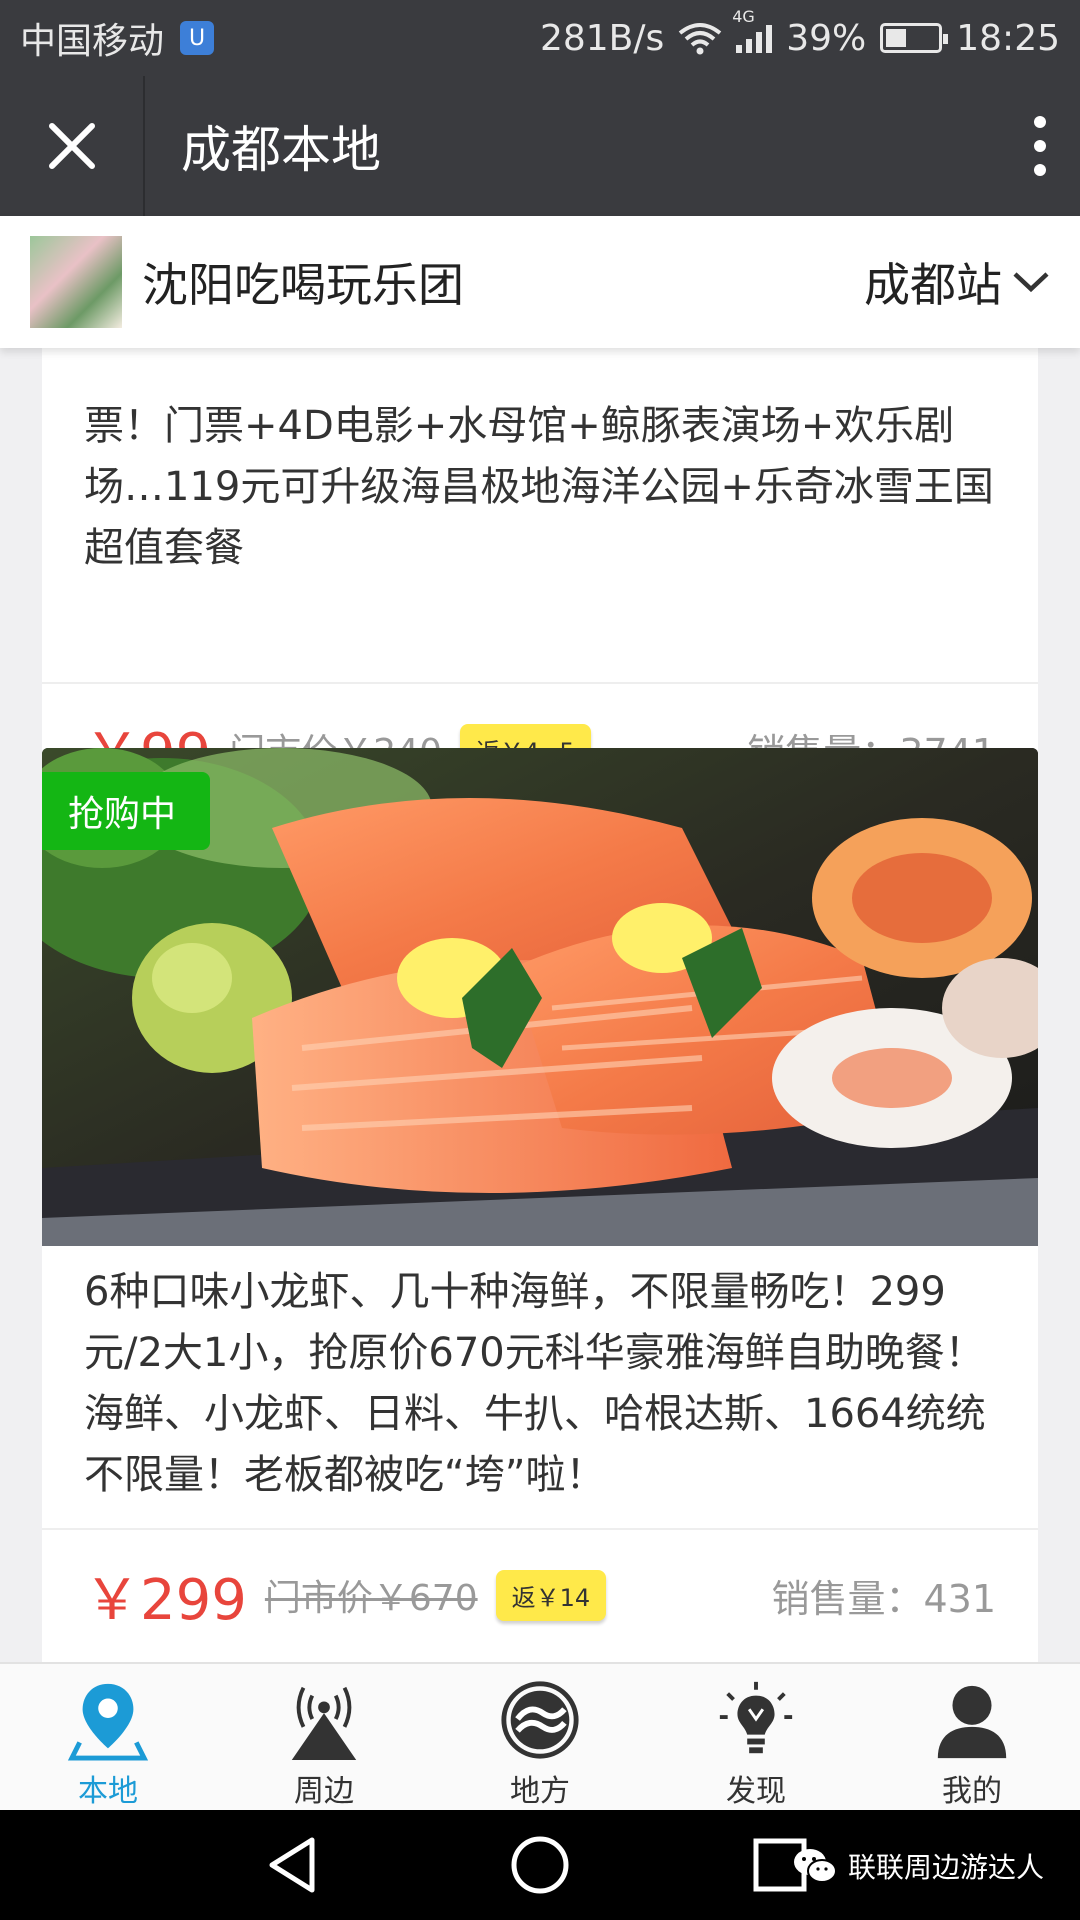 The height and width of the screenshot is (1920, 1080). I want to click on more-button, so click(1040, 146).